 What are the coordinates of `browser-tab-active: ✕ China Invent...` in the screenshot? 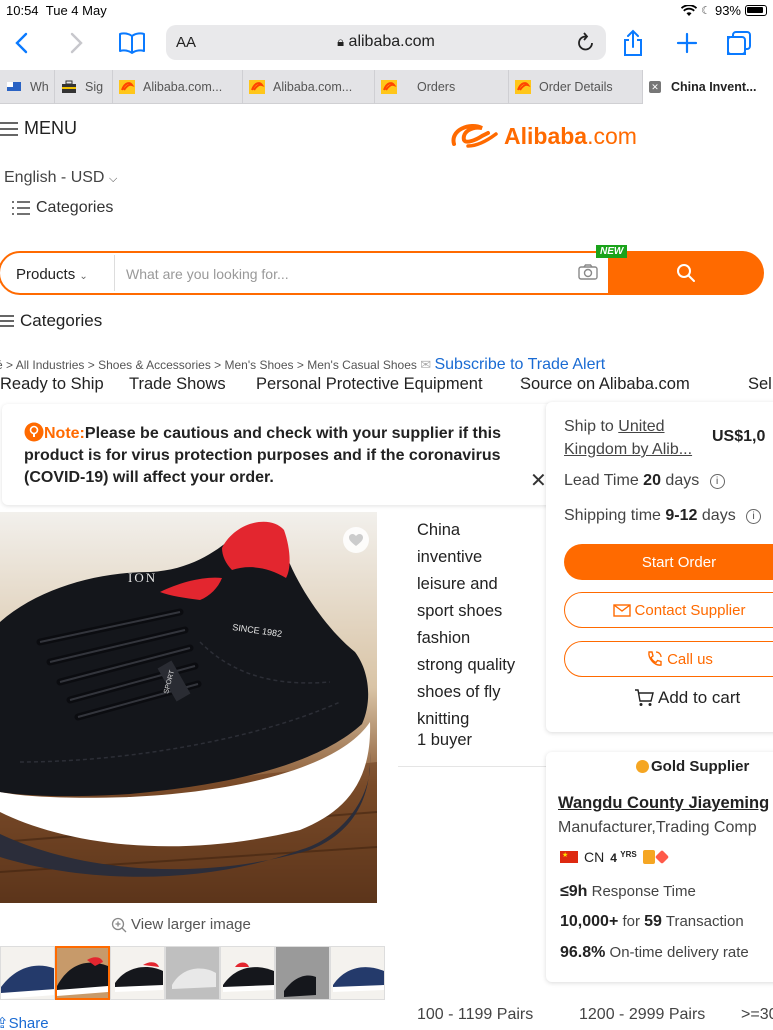 It's located at (707, 87).